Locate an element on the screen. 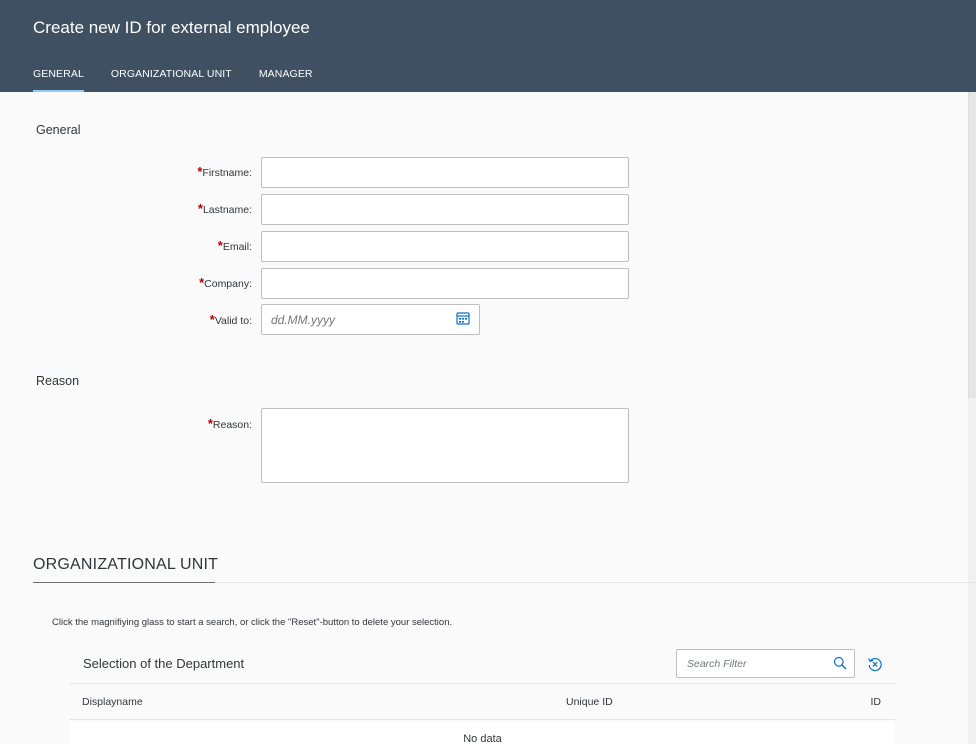 Image resolution: width=976 pixels, height=744 pixels. reason-label: *Reason: is located at coordinates (229, 423).